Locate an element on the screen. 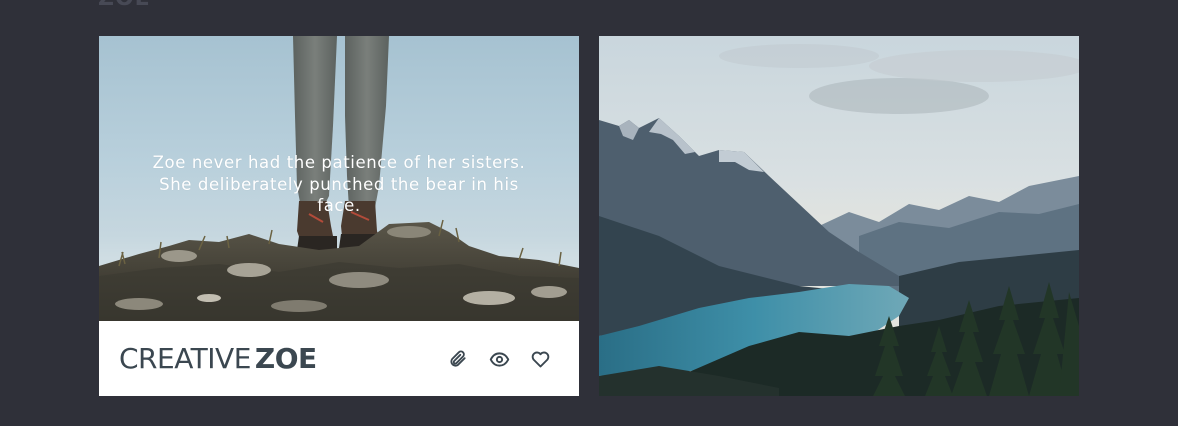 The height and width of the screenshot is (426, 1178). logo-light-text: CREATIVE is located at coordinates (185, 358).